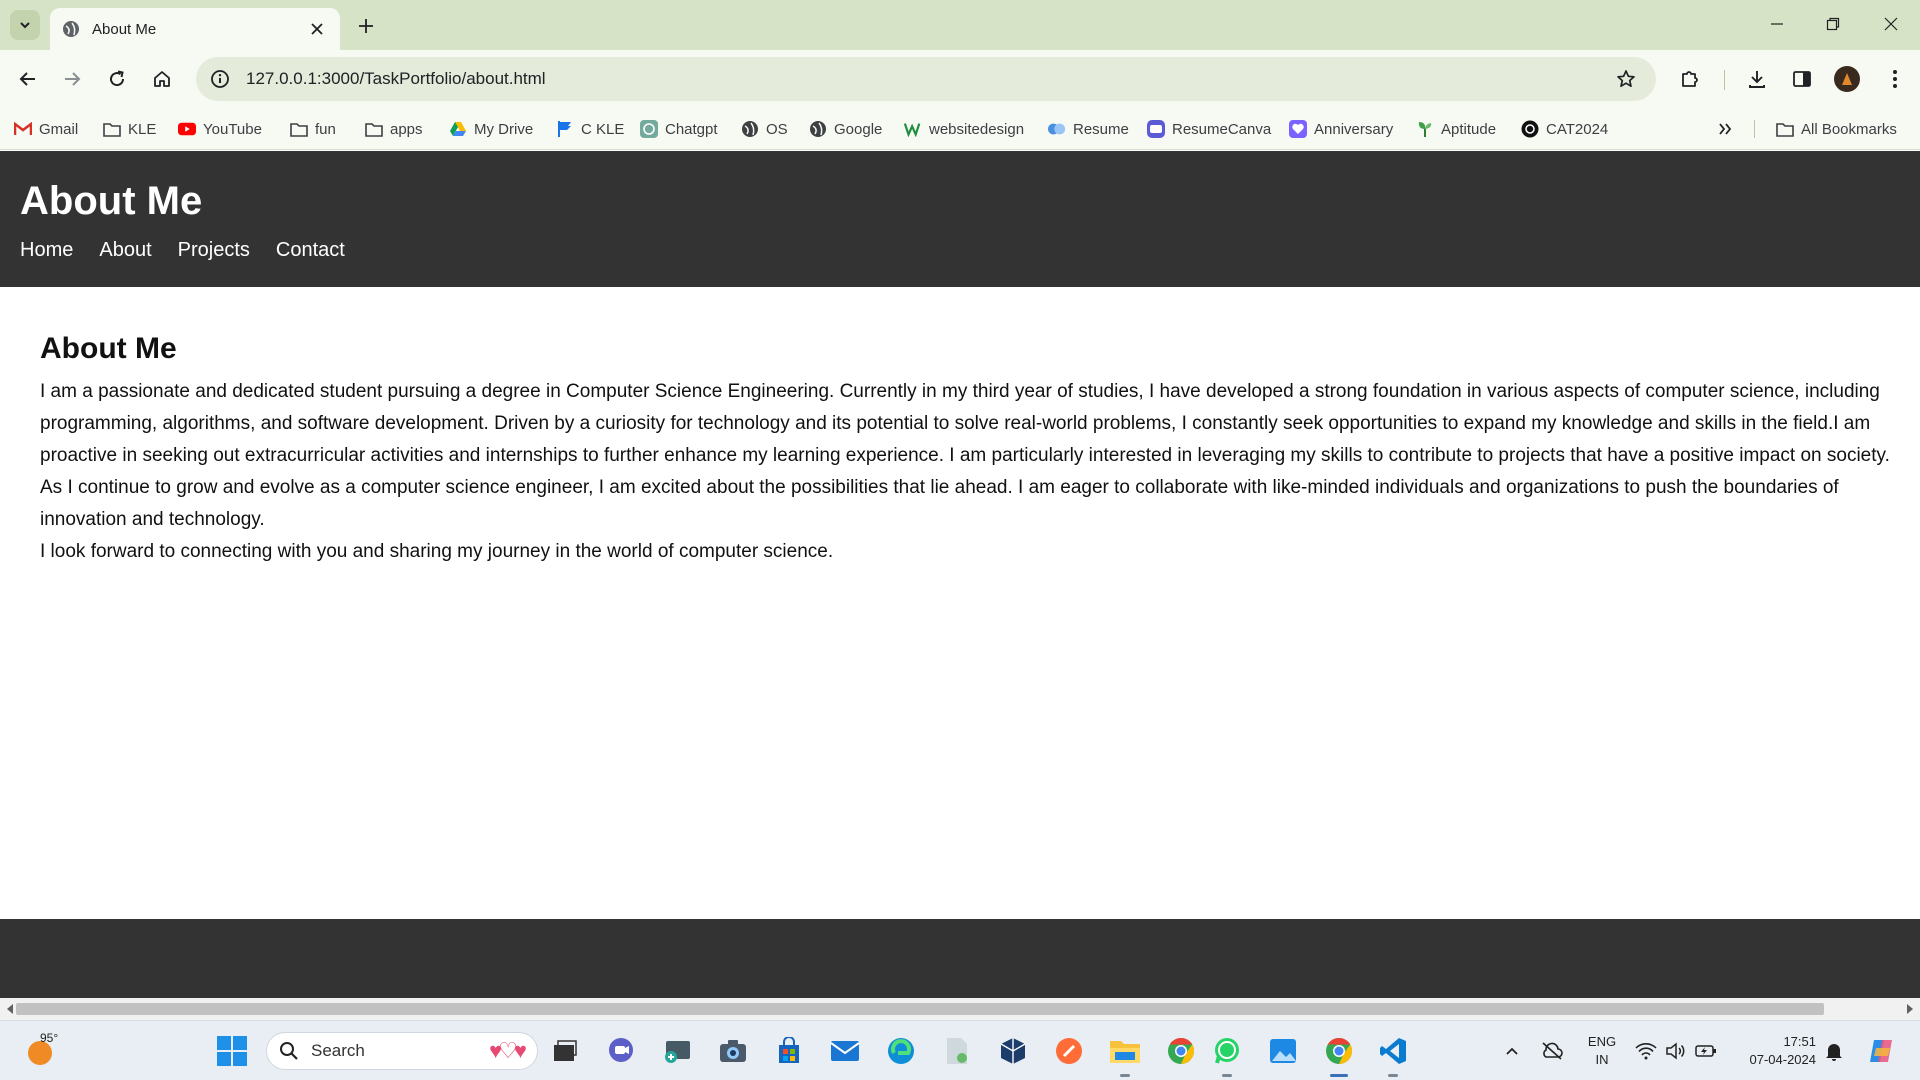  Describe the element at coordinates (1227, 1055) in the screenshot. I see `taskbar-whatsapp` at that location.